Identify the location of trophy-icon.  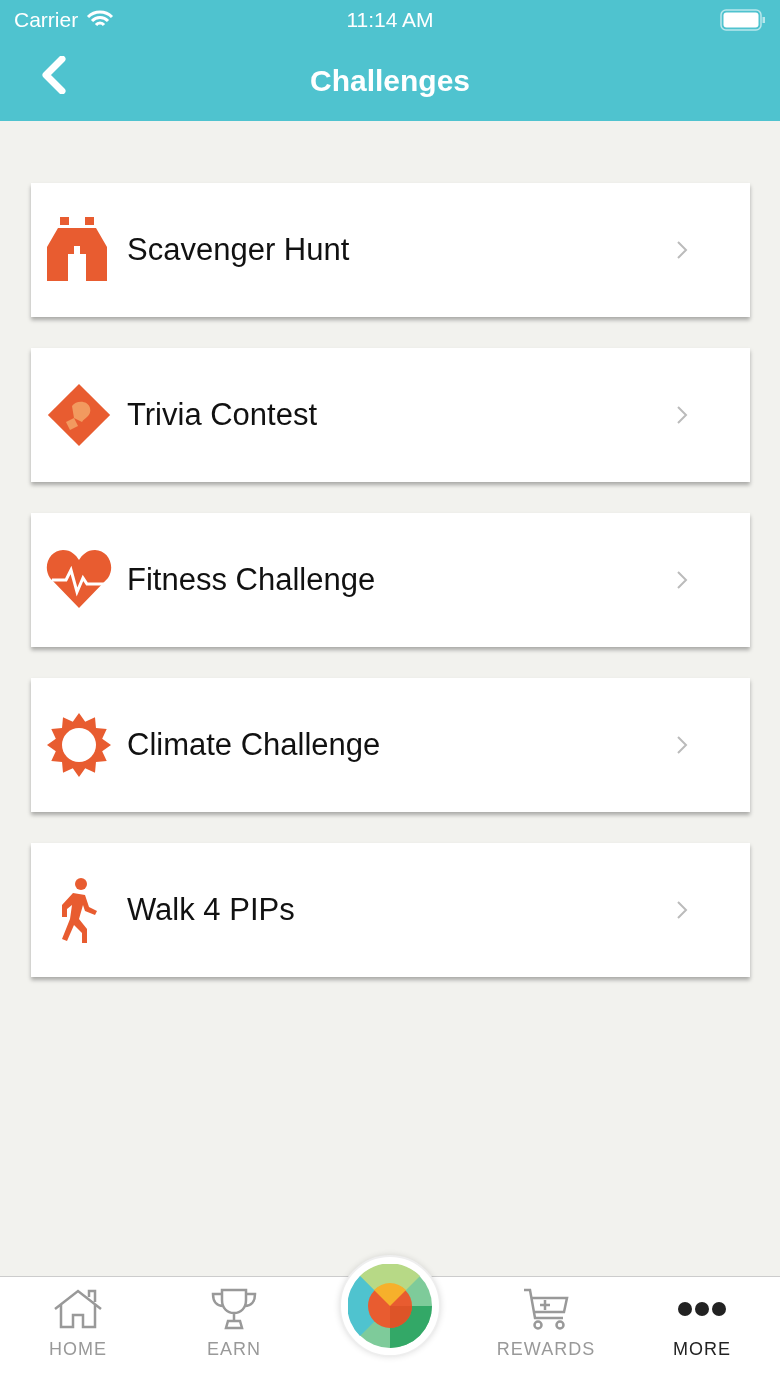
(234, 1309).